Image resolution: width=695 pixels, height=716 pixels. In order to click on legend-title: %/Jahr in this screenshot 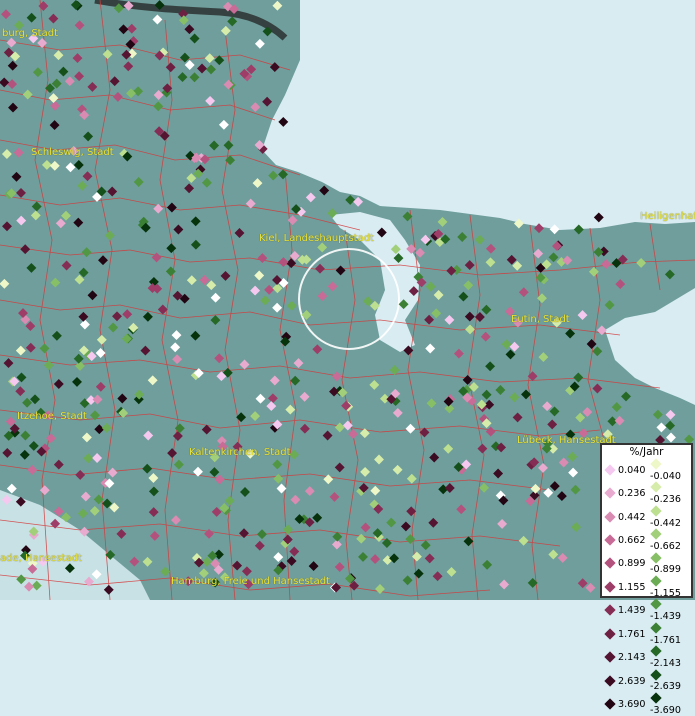, I will do `click(646, 452)`.